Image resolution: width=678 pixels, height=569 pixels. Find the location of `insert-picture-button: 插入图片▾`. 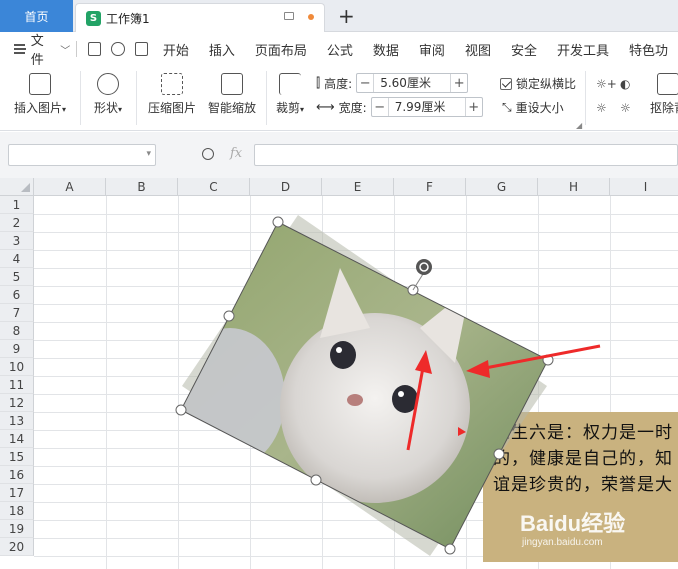

insert-picture-button: 插入图片▾ is located at coordinates (40, 94).